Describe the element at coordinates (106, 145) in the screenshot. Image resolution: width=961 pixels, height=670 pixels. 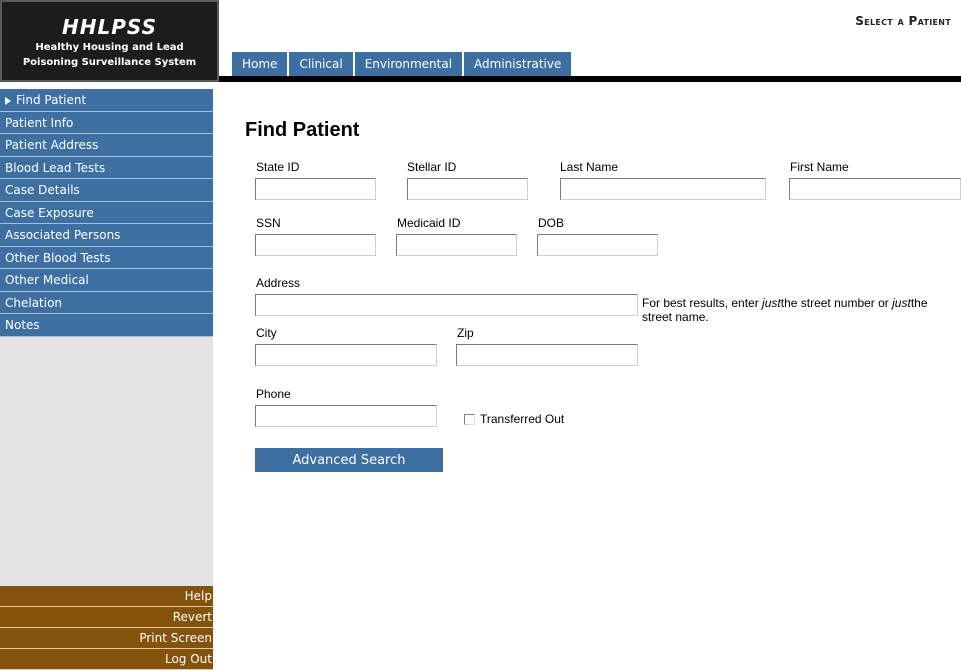
I see `sidebar-item-patient-address: Patient Address` at that location.